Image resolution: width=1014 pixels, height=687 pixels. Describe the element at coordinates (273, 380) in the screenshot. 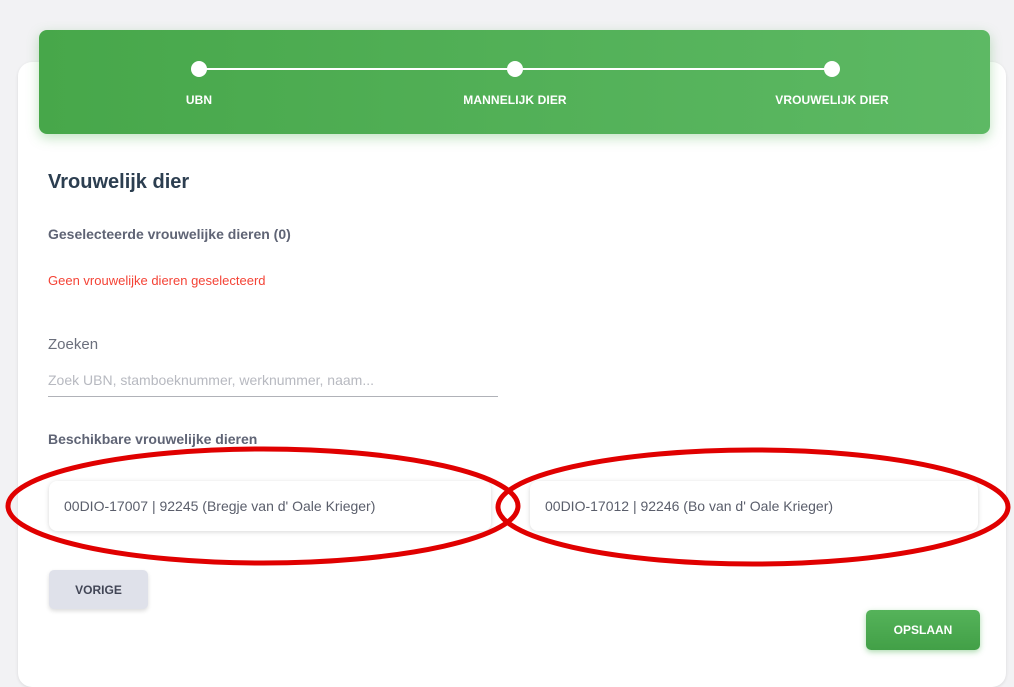

I see `search-input` at that location.